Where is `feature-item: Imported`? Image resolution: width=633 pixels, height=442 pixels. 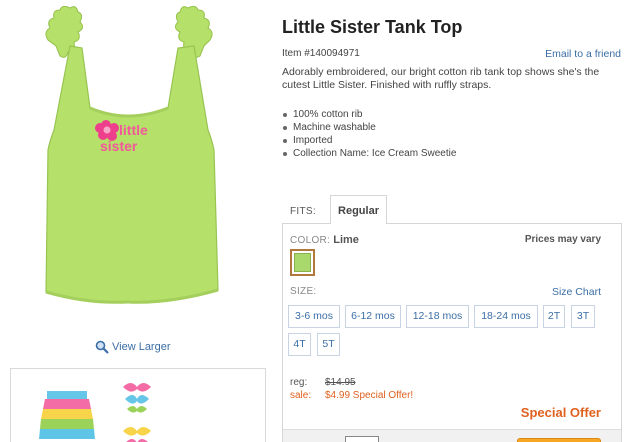 feature-item: Imported is located at coordinates (369, 140).